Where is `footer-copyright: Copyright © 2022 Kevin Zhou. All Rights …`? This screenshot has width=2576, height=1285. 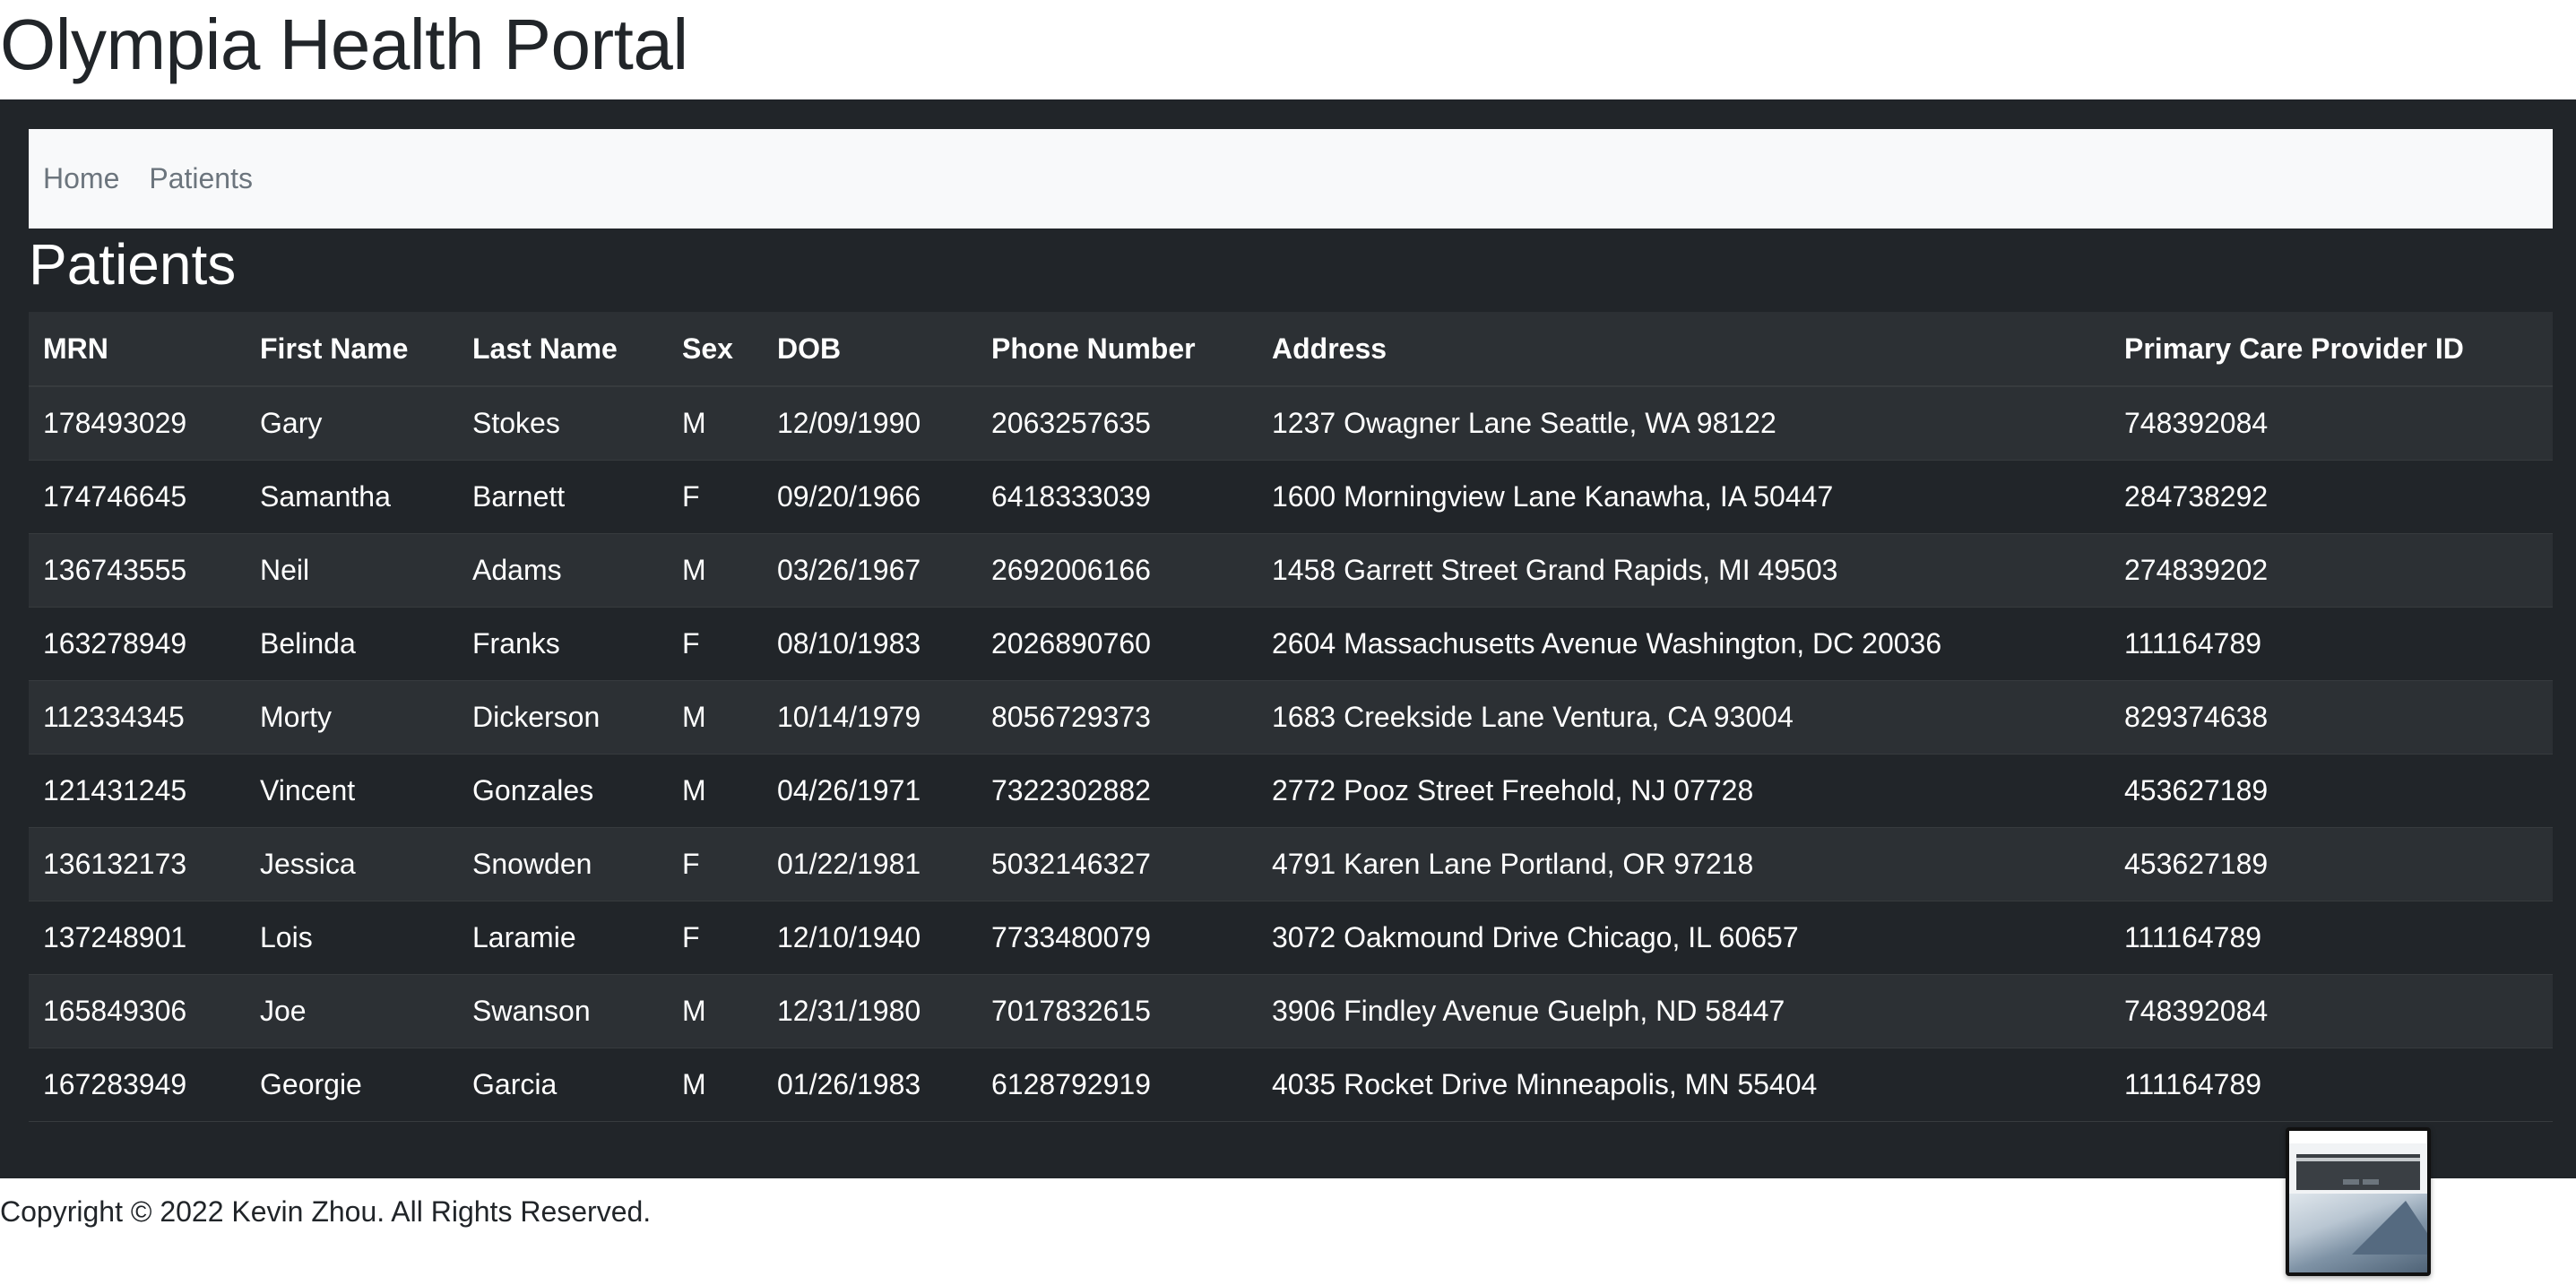
footer-copyright: Copyright © 2022 Kevin Zhou. All Rights … is located at coordinates (326, 1211).